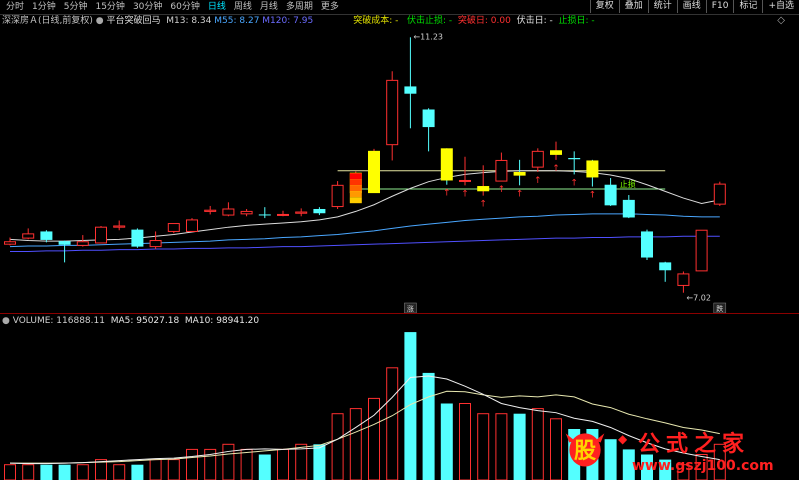 The width and height of the screenshot is (799, 480). I want to click on day-marker-label: 涨, so click(410, 308).